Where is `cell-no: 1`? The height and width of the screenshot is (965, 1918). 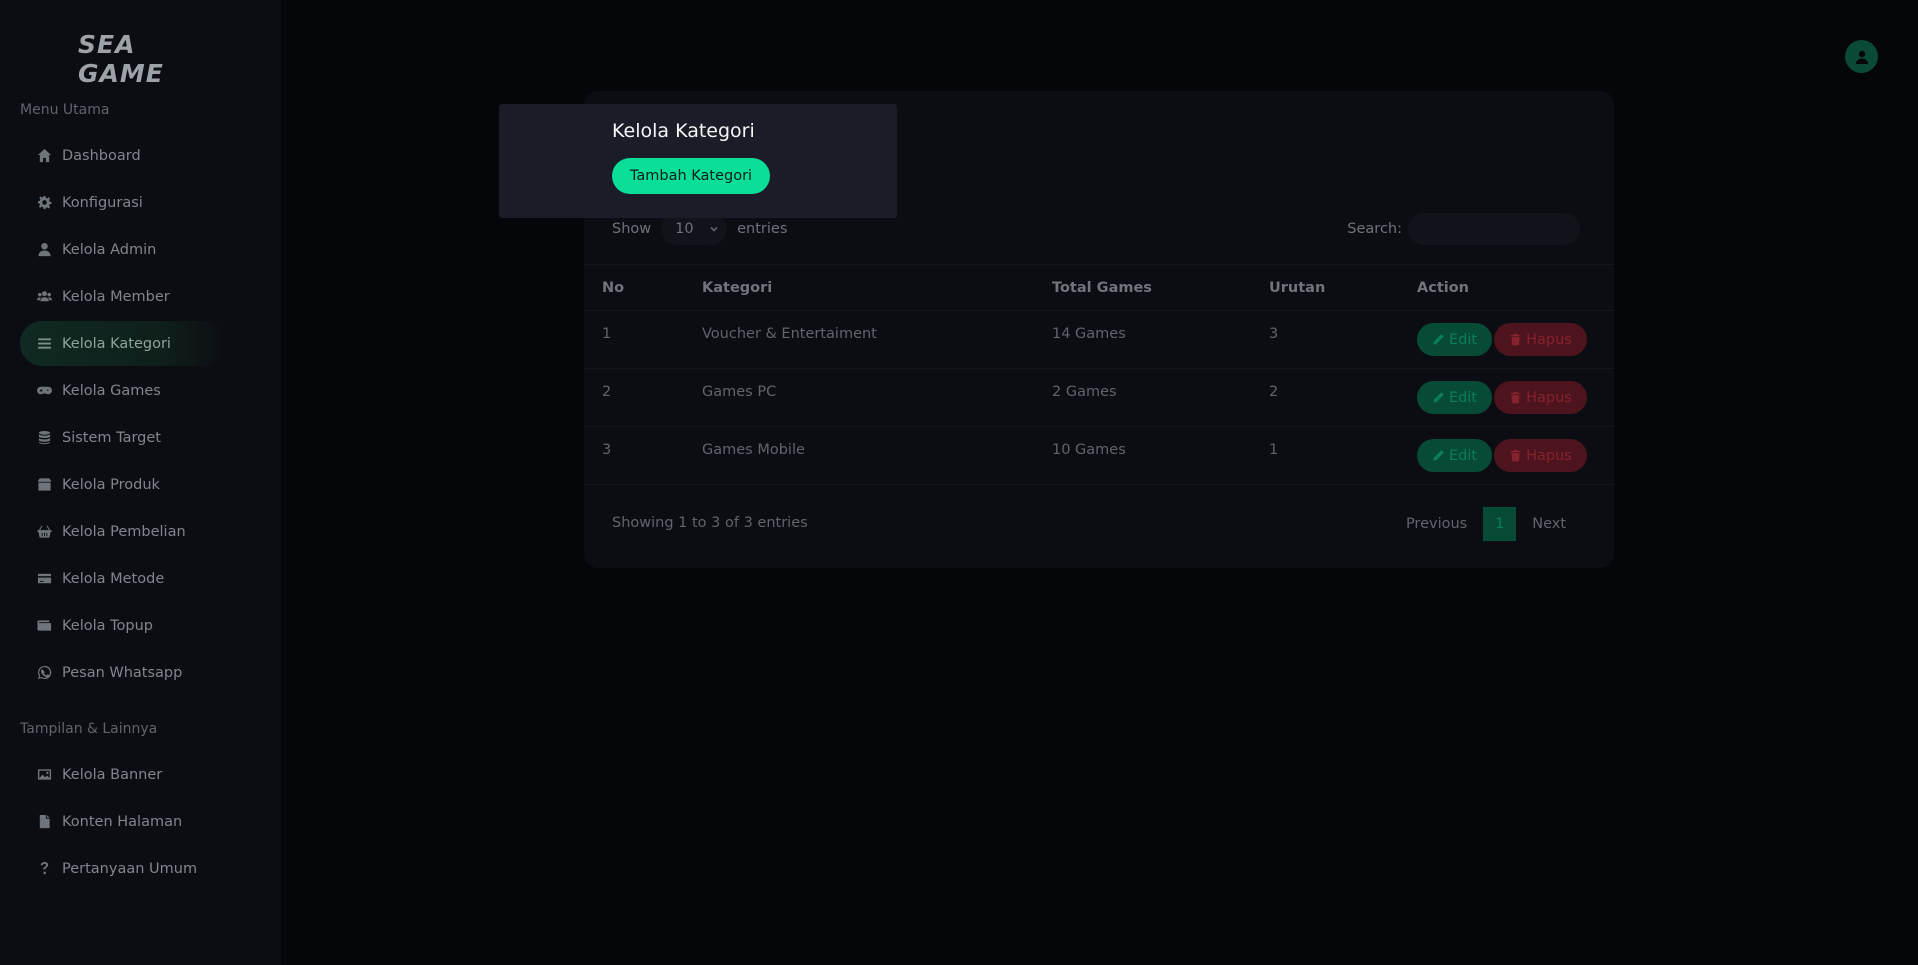 cell-no: 1 is located at coordinates (607, 334).